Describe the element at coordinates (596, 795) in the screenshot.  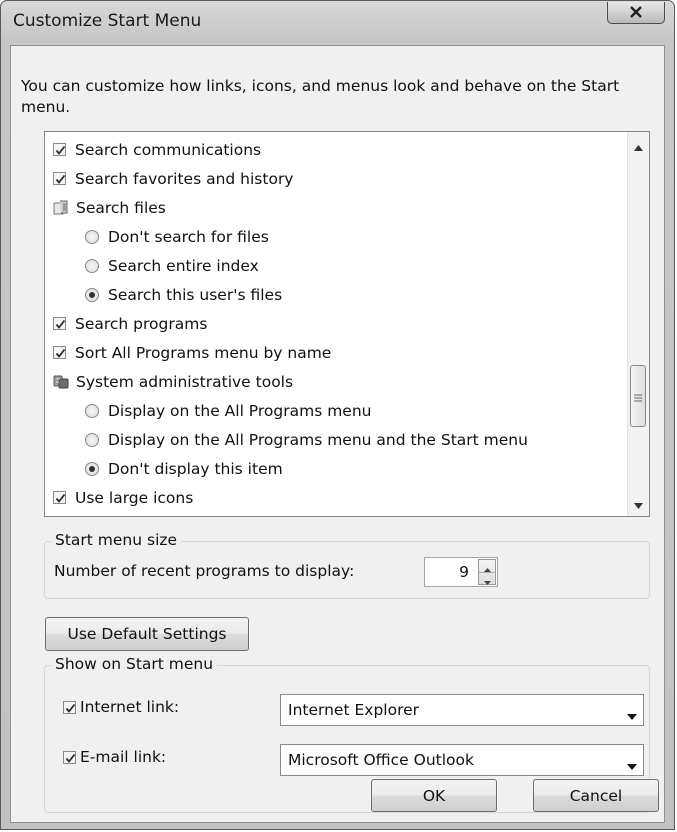
I see `cancel-button: Cancel` at that location.